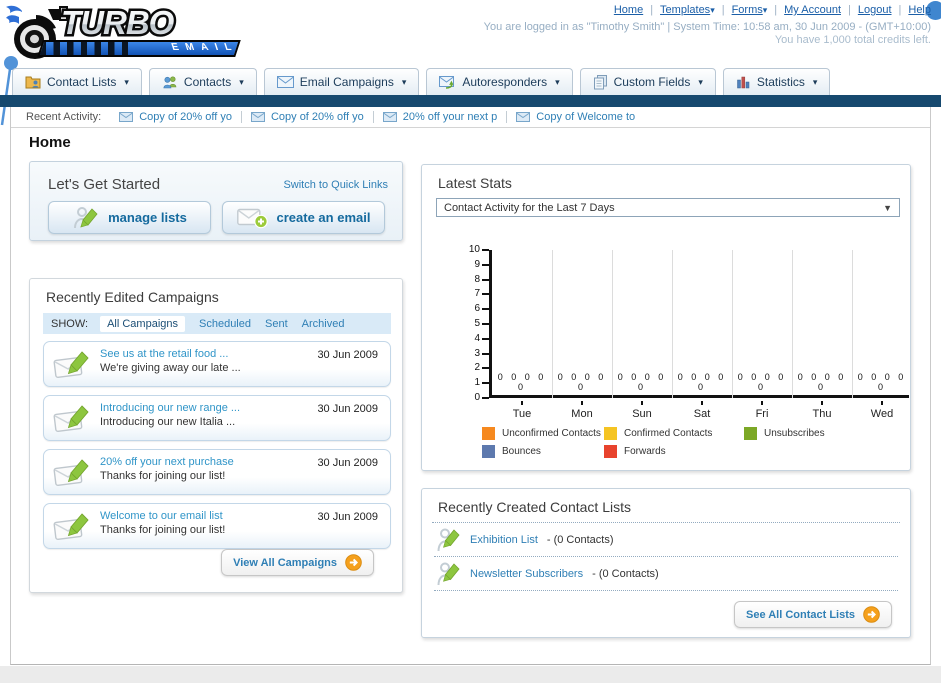 This screenshot has width=941, height=683. Describe the element at coordinates (812, 10) in the screenshot. I see `header-link-my-account: My Account` at that location.